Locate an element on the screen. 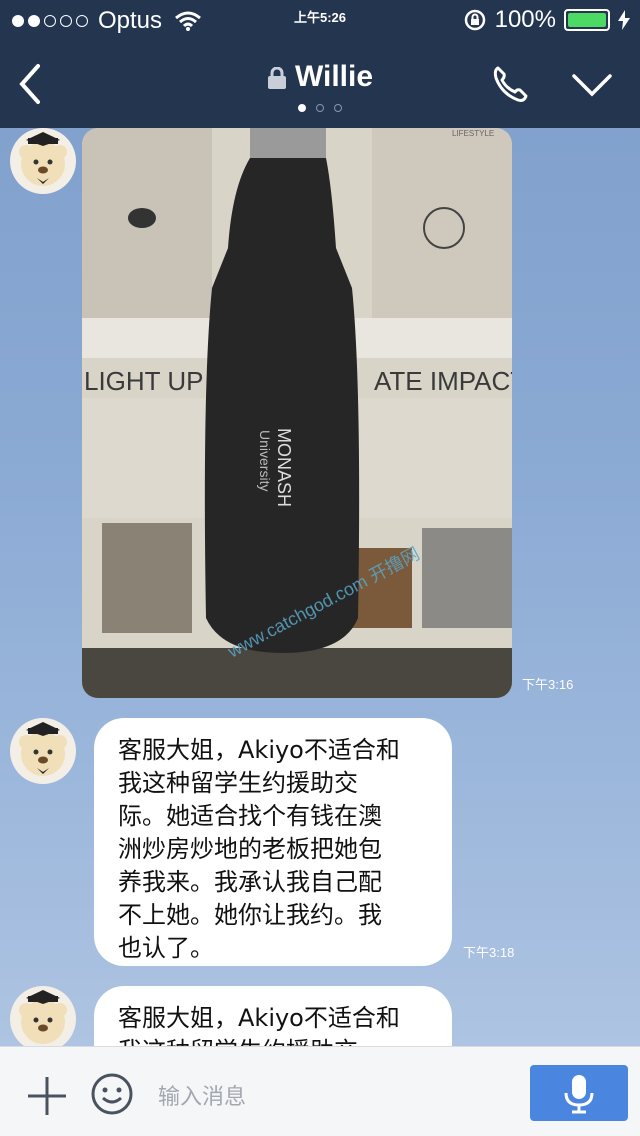 This screenshot has height=1136, width=640. message-time: 下午3:18 is located at coordinates (489, 952).